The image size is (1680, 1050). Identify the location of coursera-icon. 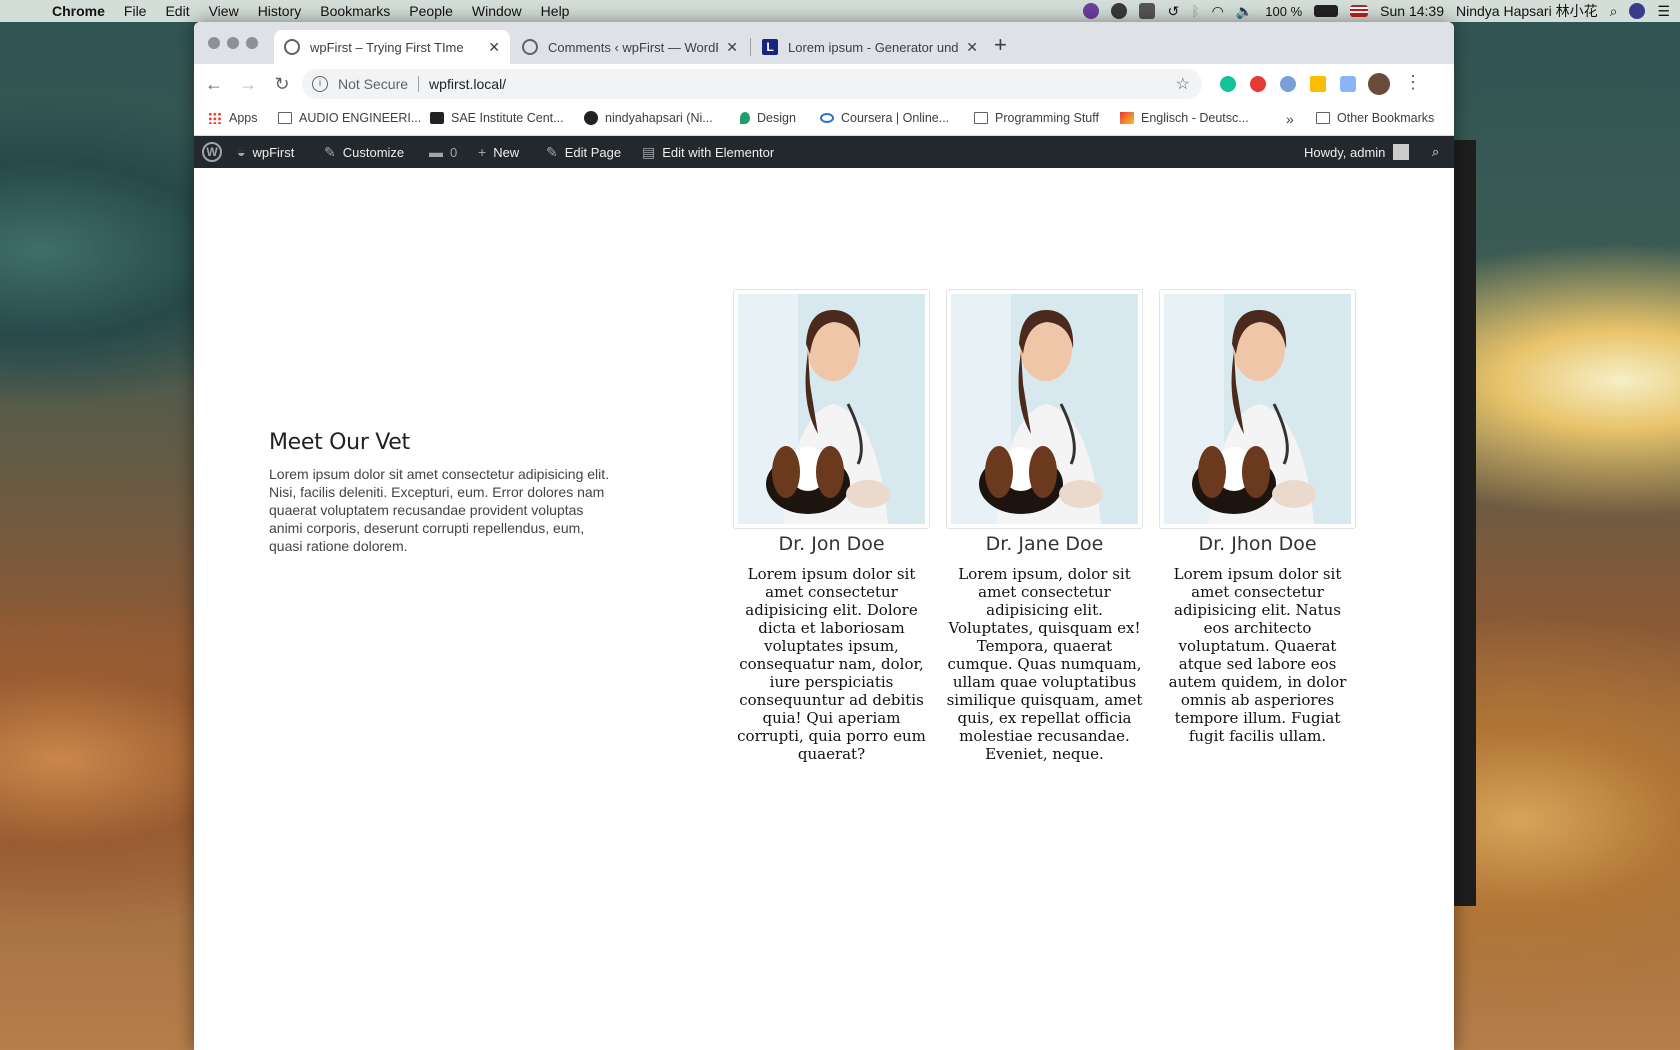
(827, 118).